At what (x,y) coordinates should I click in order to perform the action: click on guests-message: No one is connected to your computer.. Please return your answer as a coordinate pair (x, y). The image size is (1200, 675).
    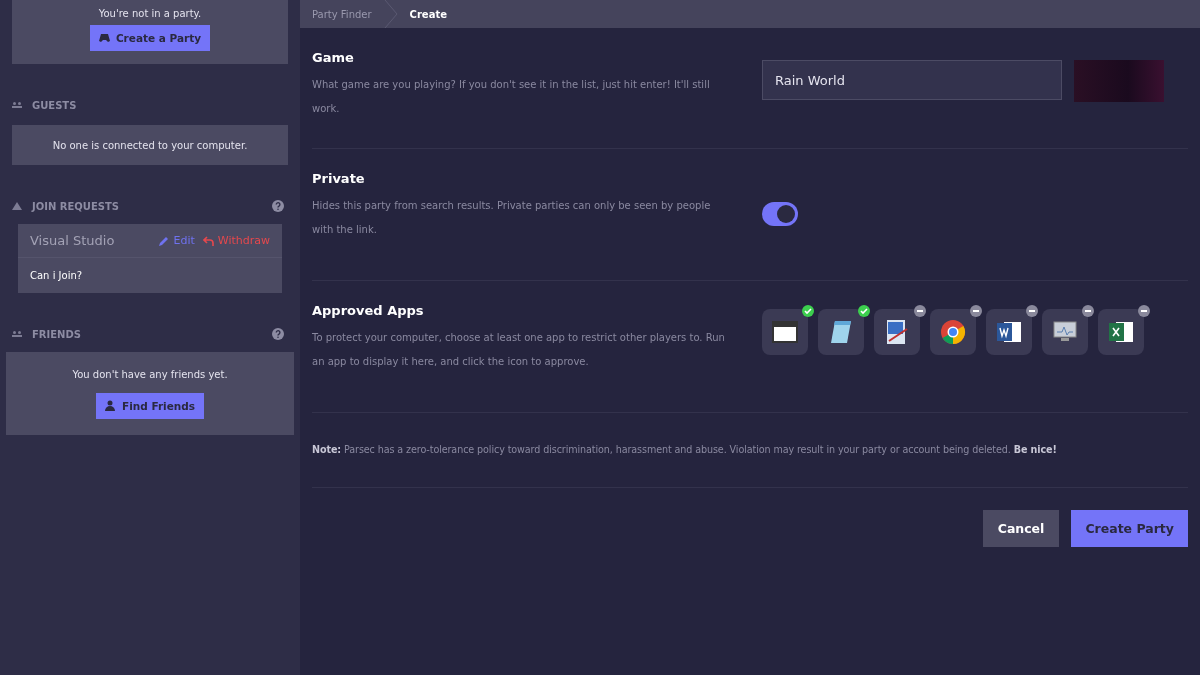
    Looking at the image, I should click on (150, 145).